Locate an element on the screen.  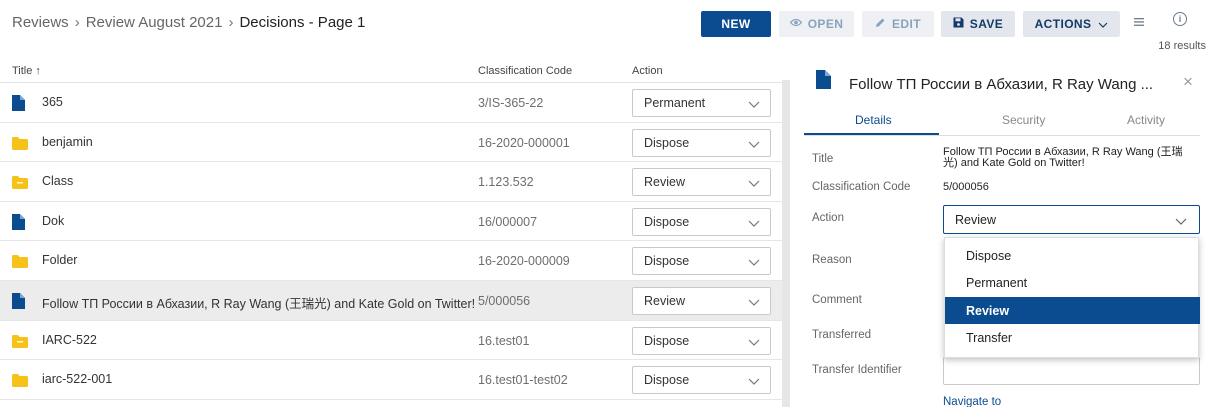
row-title: iarc-522-001 is located at coordinates (77, 379).